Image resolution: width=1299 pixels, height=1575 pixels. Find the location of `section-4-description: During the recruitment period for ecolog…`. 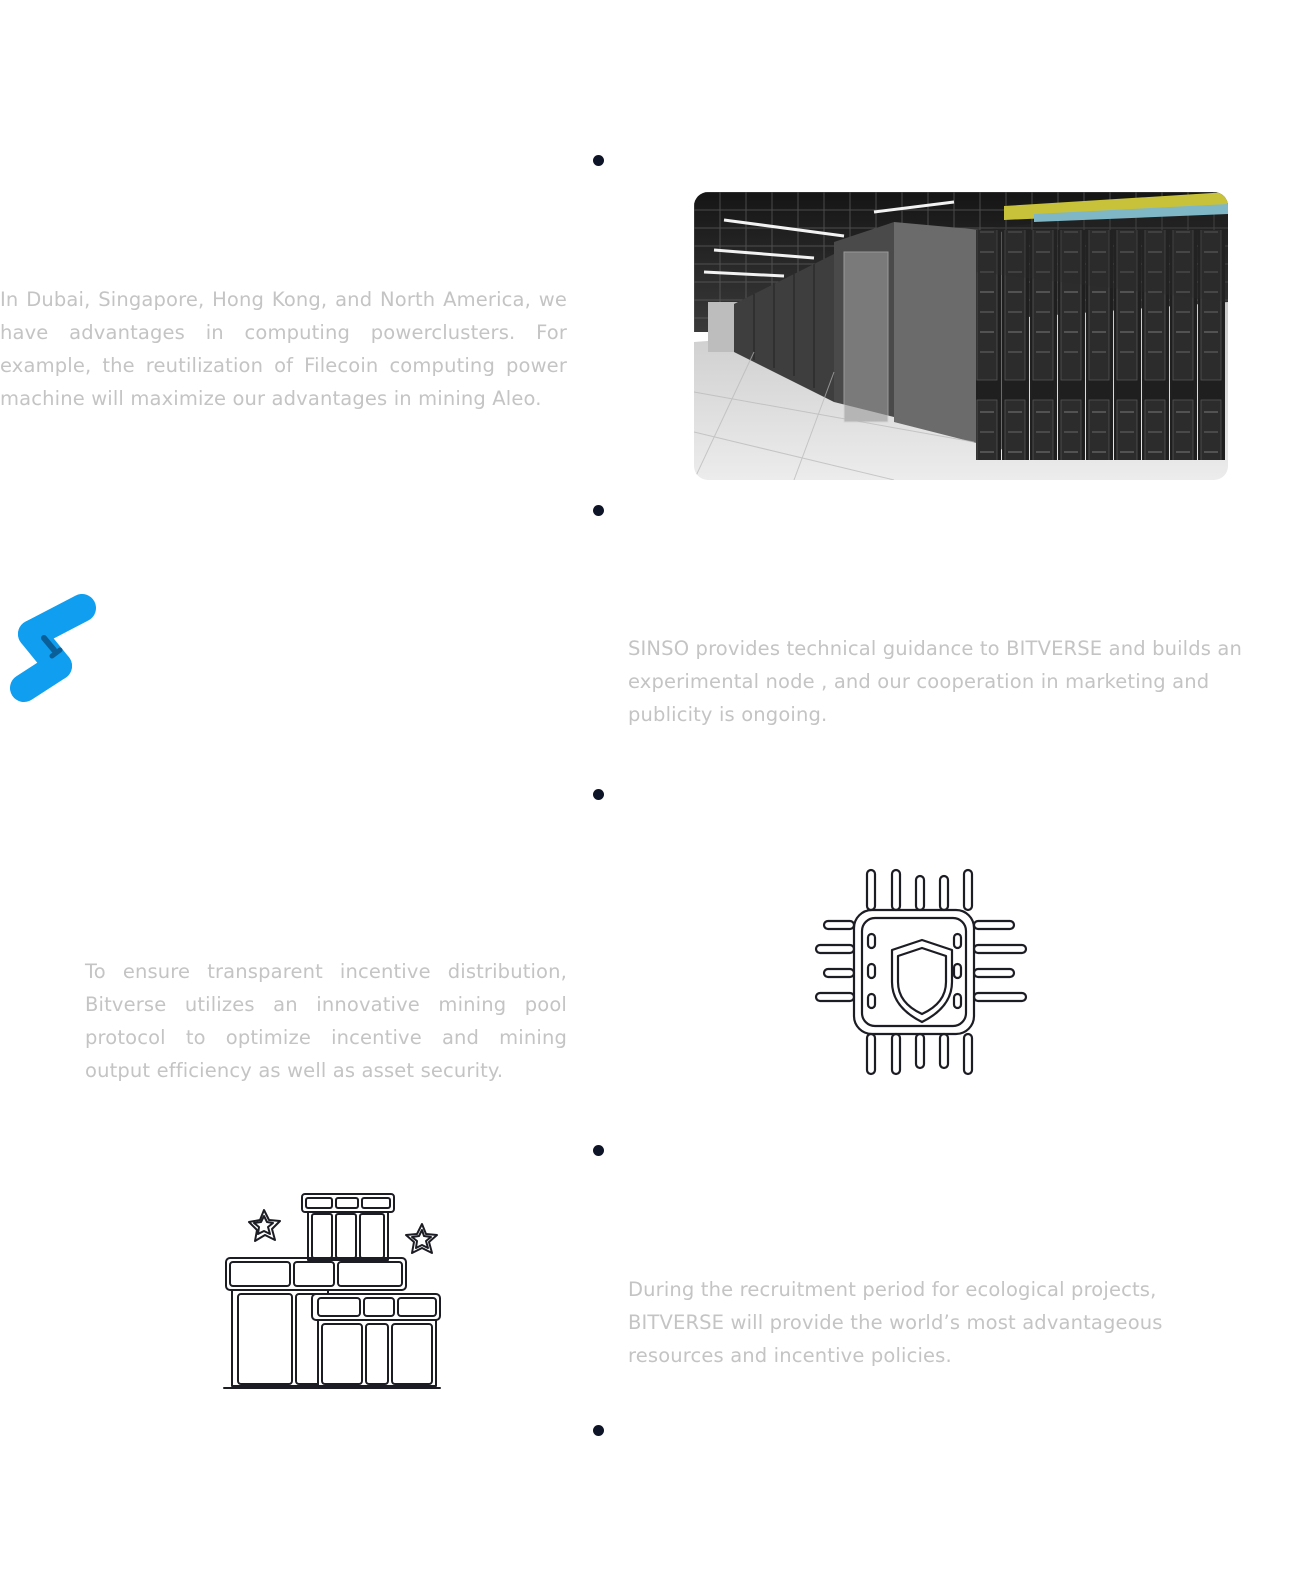

section-4-description: During the recruitment period for ecolog… is located at coordinates (895, 1322).